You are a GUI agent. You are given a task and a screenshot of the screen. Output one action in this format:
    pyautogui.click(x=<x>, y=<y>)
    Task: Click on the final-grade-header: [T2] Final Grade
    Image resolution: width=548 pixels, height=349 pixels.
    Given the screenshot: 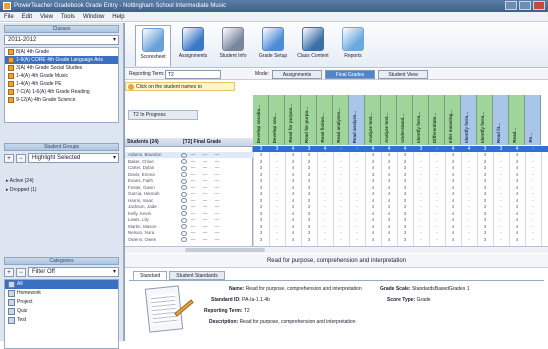 What is the action you would take?
    pyautogui.click(x=201, y=142)
    